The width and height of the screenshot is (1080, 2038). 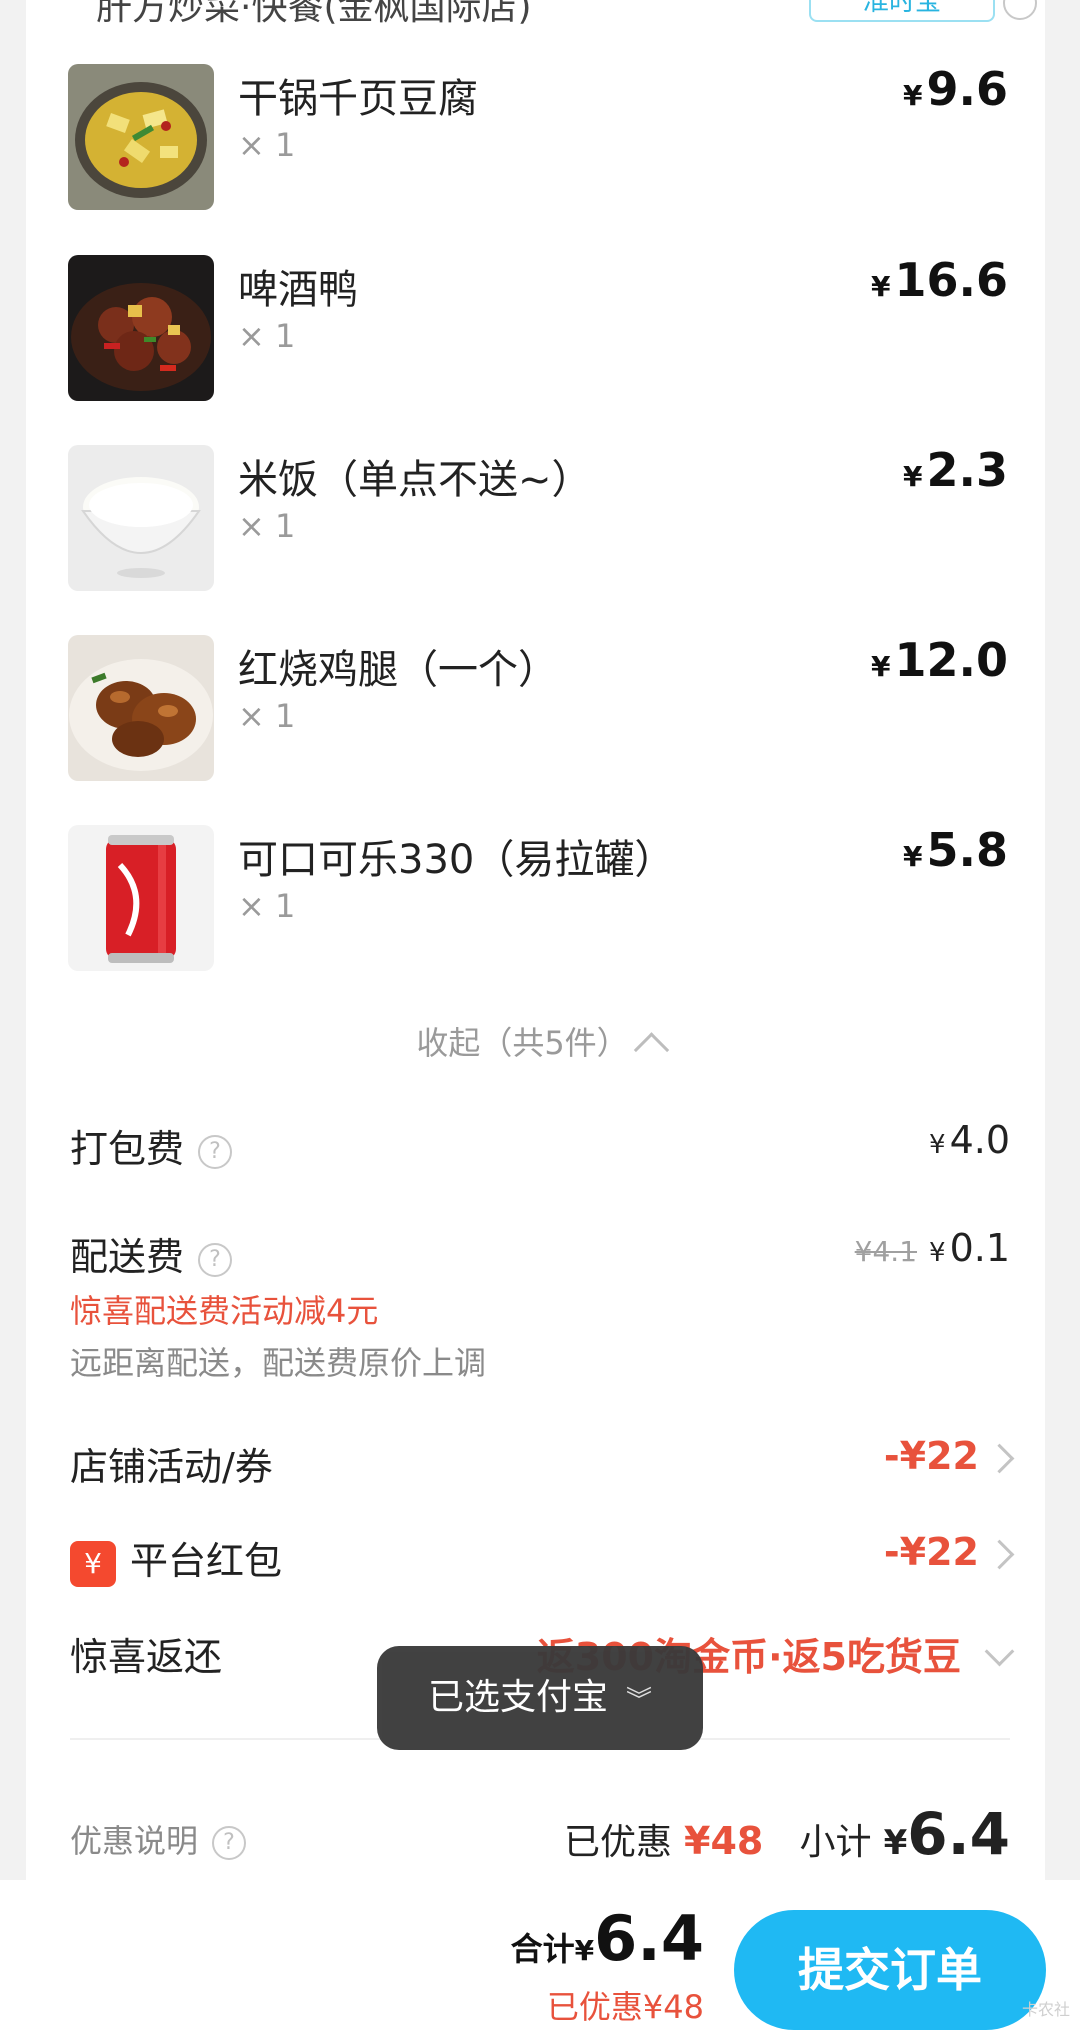 What do you see at coordinates (649, 1938) in the screenshot?
I see `total-amount: 6.4` at bounding box center [649, 1938].